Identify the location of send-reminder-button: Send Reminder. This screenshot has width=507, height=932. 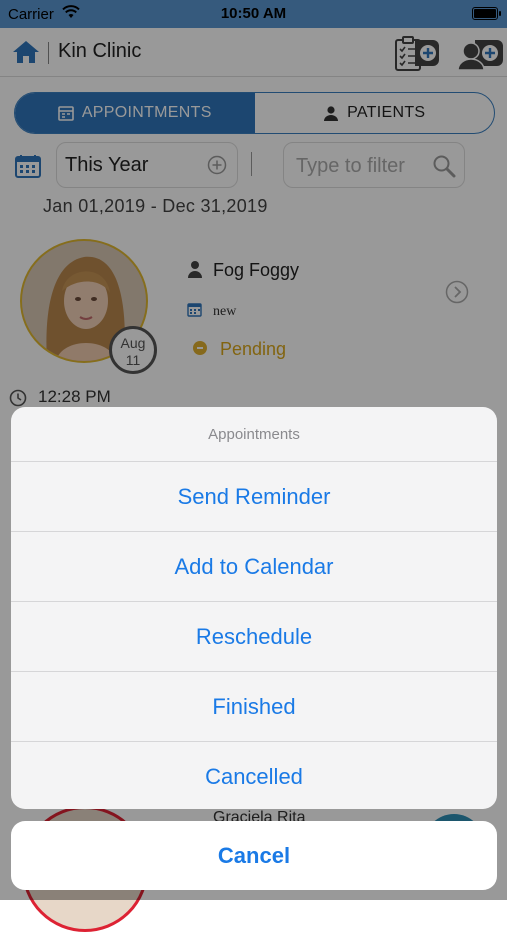
(254, 497).